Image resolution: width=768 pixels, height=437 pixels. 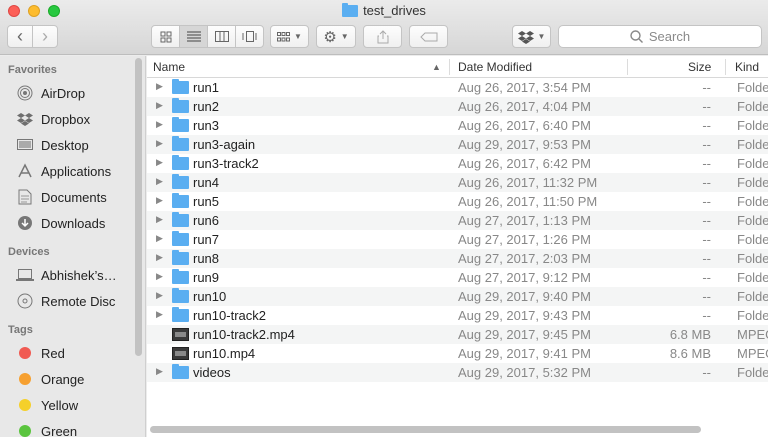 What do you see at coordinates (32, 70) in the screenshot?
I see `favorites-heading: Favorites` at bounding box center [32, 70].